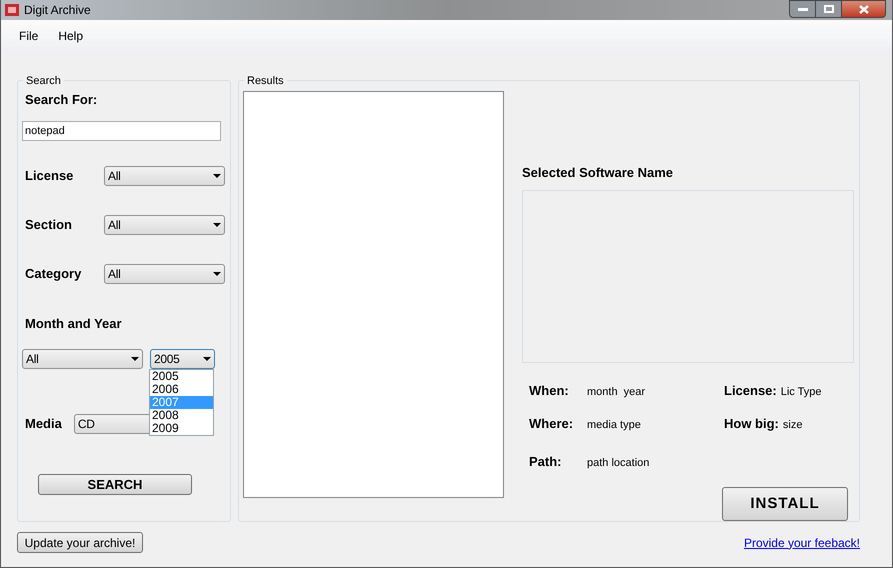  What do you see at coordinates (57, 10) in the screenshot?
I see `window-title: Digit Archive` at bounding box center [57, 10].